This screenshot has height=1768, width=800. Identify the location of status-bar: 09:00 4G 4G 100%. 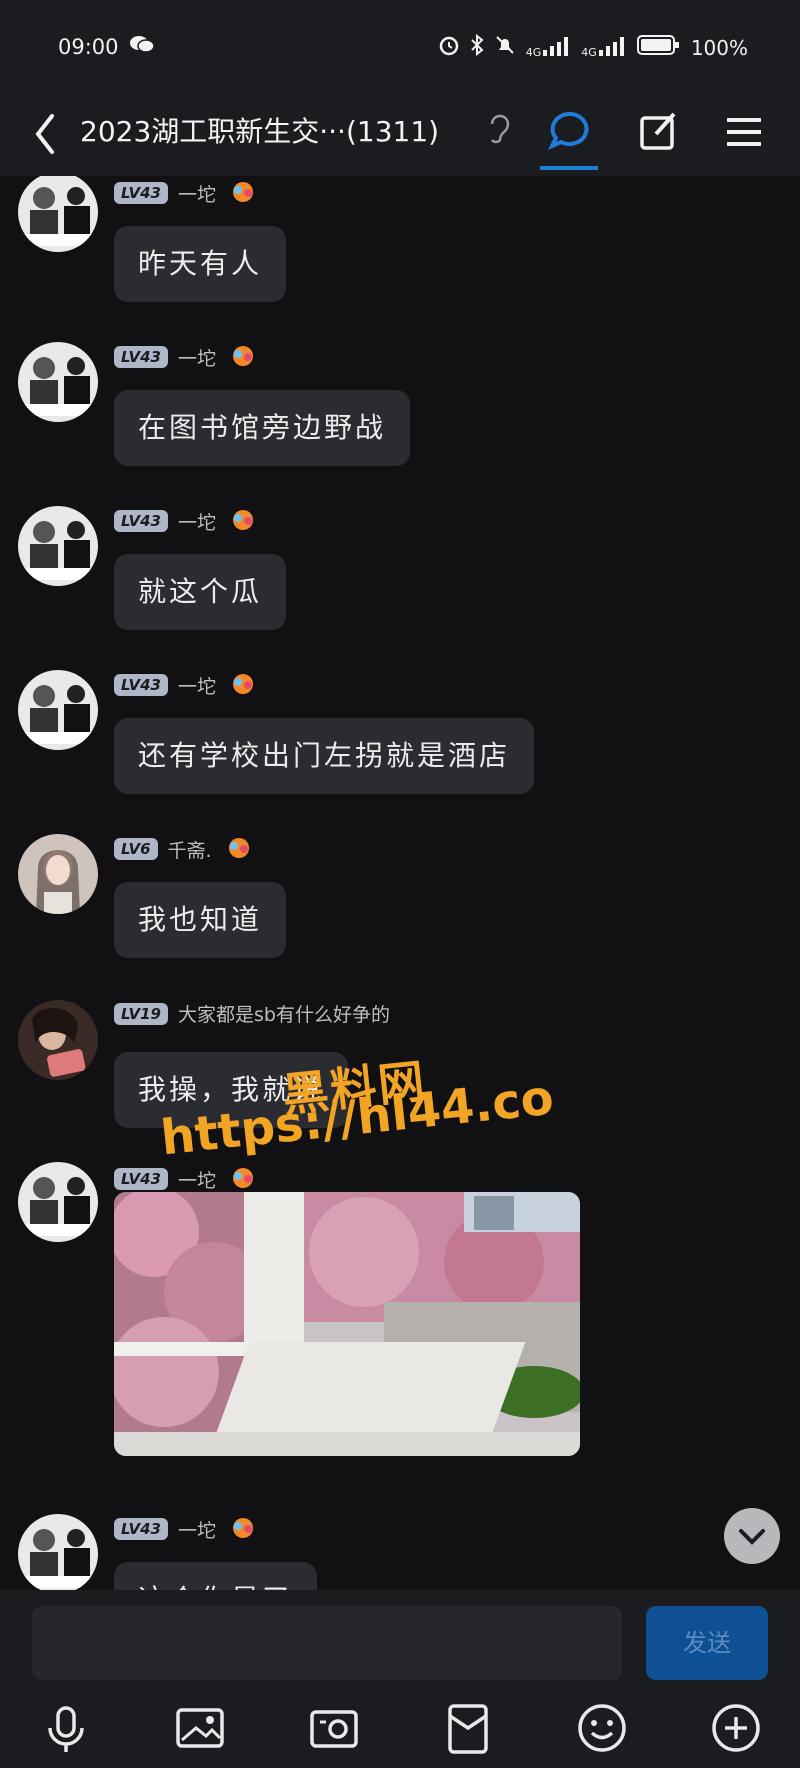
(400, 44).